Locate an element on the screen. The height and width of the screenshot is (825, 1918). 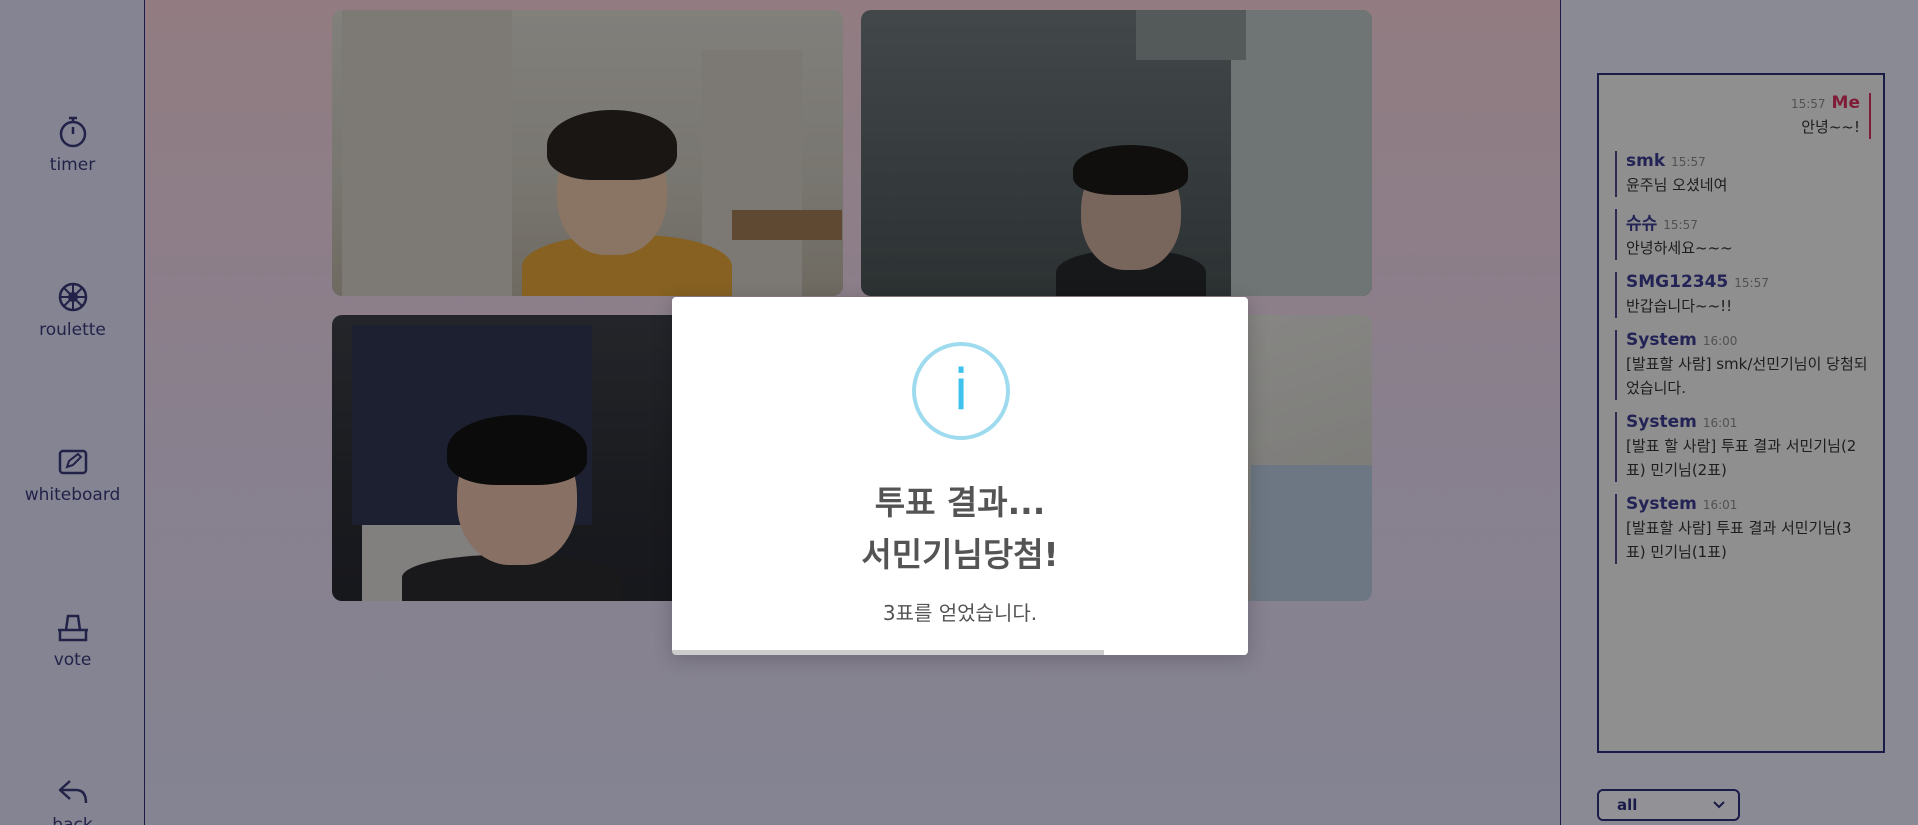
info-icon-glyph: i is located at coordinates (961, 390).